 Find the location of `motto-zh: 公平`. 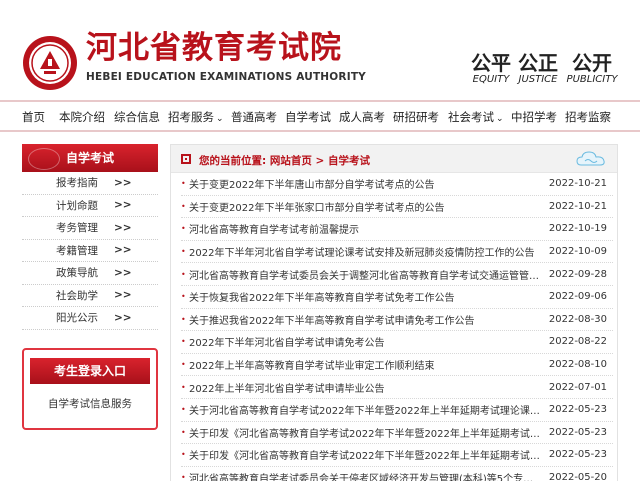

motto-zh: 公平 is located at coordinates (491, 63).